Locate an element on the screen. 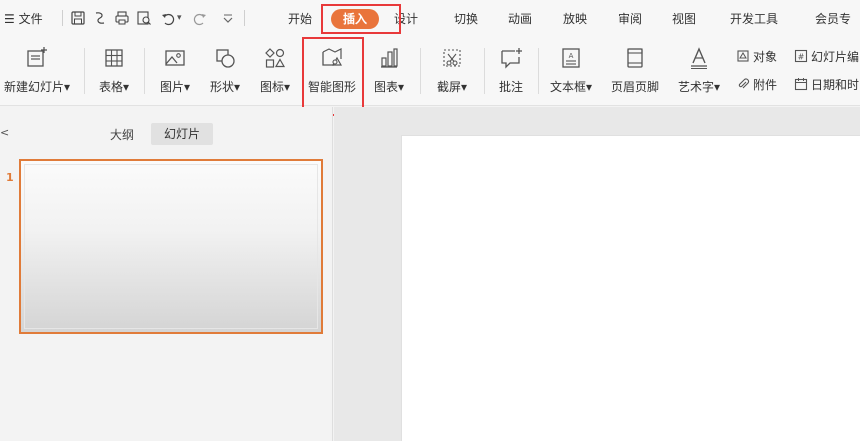 The image size is (860, 441). slide-number: 1 is located at coordinates (10, 177).